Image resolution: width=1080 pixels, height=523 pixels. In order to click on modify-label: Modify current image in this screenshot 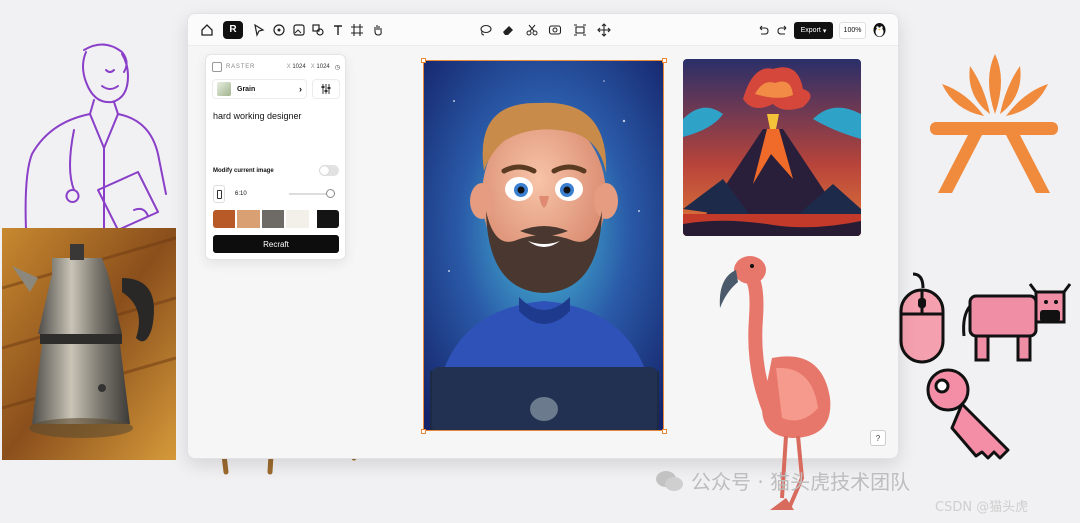, I will do `click(243, 170)`.